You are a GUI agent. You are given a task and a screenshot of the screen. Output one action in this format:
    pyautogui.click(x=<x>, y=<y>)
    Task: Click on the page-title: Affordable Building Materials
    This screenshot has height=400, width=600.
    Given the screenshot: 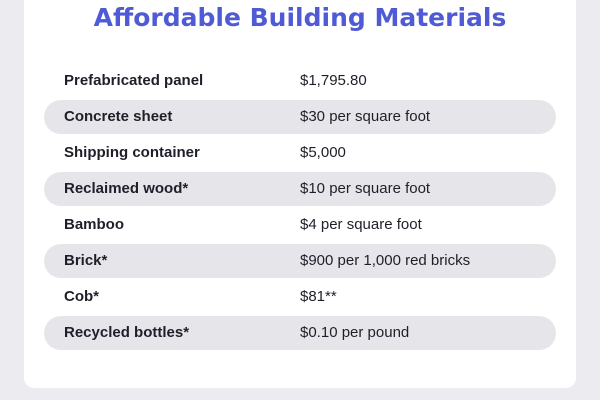 What is the action you would take?
    pyautogui.click(x=300, y=17)
    